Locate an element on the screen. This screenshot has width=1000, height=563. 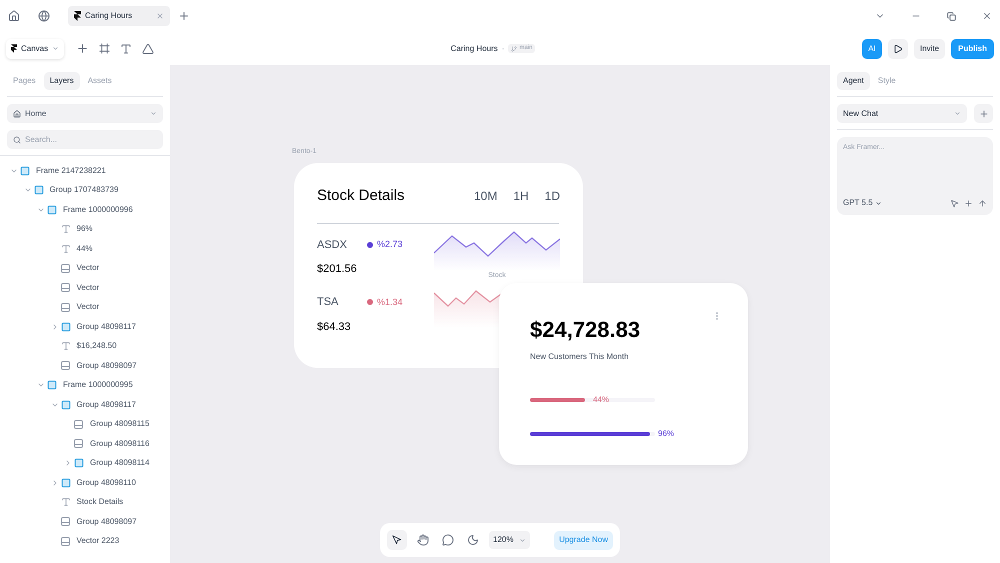
branch-icon is located at coordinates (514, 49).